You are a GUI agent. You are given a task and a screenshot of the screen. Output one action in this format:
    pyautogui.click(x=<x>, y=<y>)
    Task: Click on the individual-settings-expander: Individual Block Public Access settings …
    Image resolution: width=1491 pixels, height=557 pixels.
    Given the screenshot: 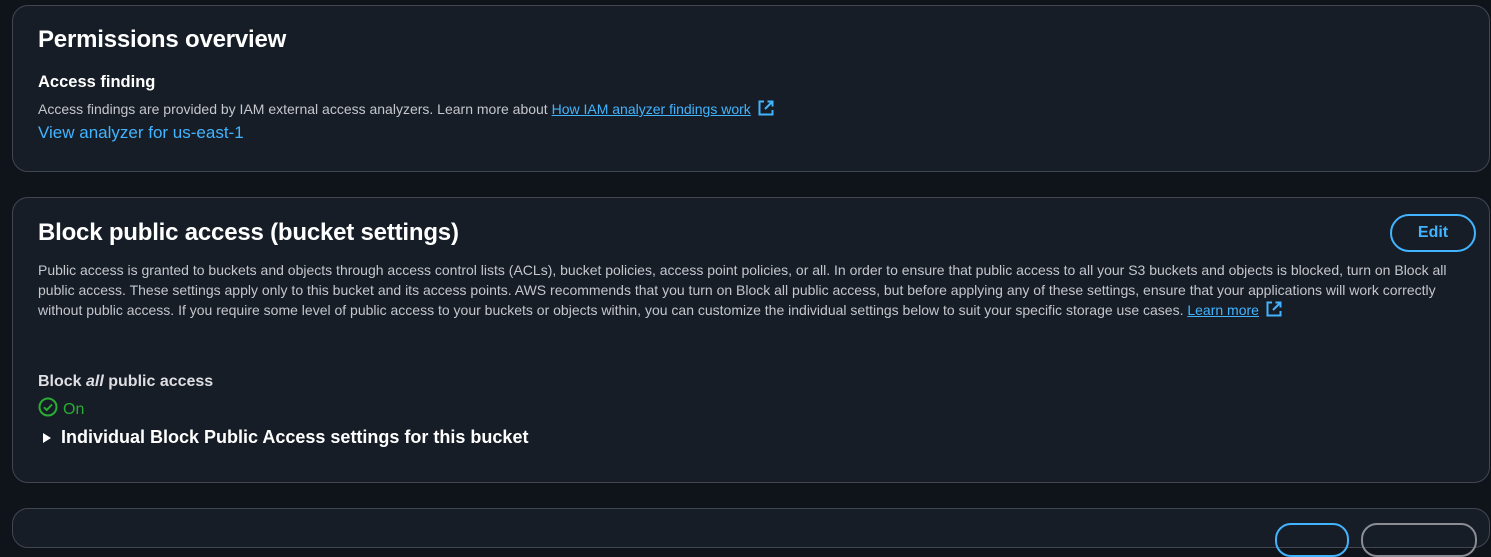 What is the action you would take?
    pyautogui.click(x=283, y=437)
    